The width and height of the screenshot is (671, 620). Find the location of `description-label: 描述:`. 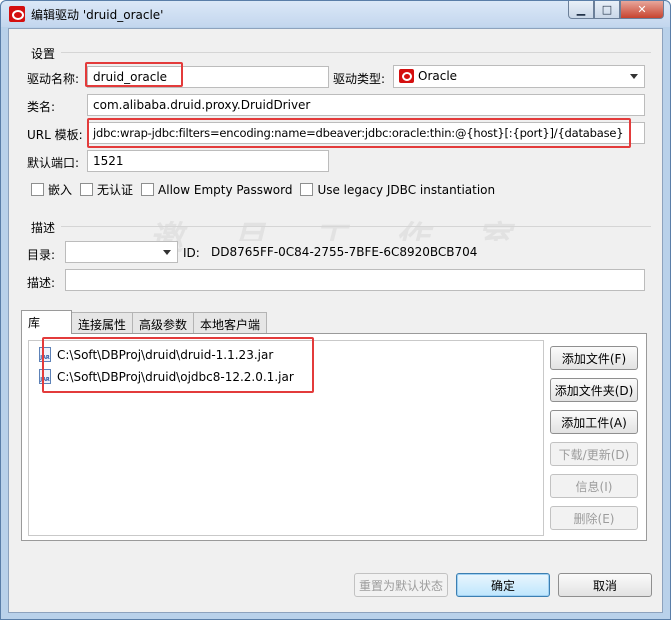

description-label: 描述: is located at coordinates (41, 283).